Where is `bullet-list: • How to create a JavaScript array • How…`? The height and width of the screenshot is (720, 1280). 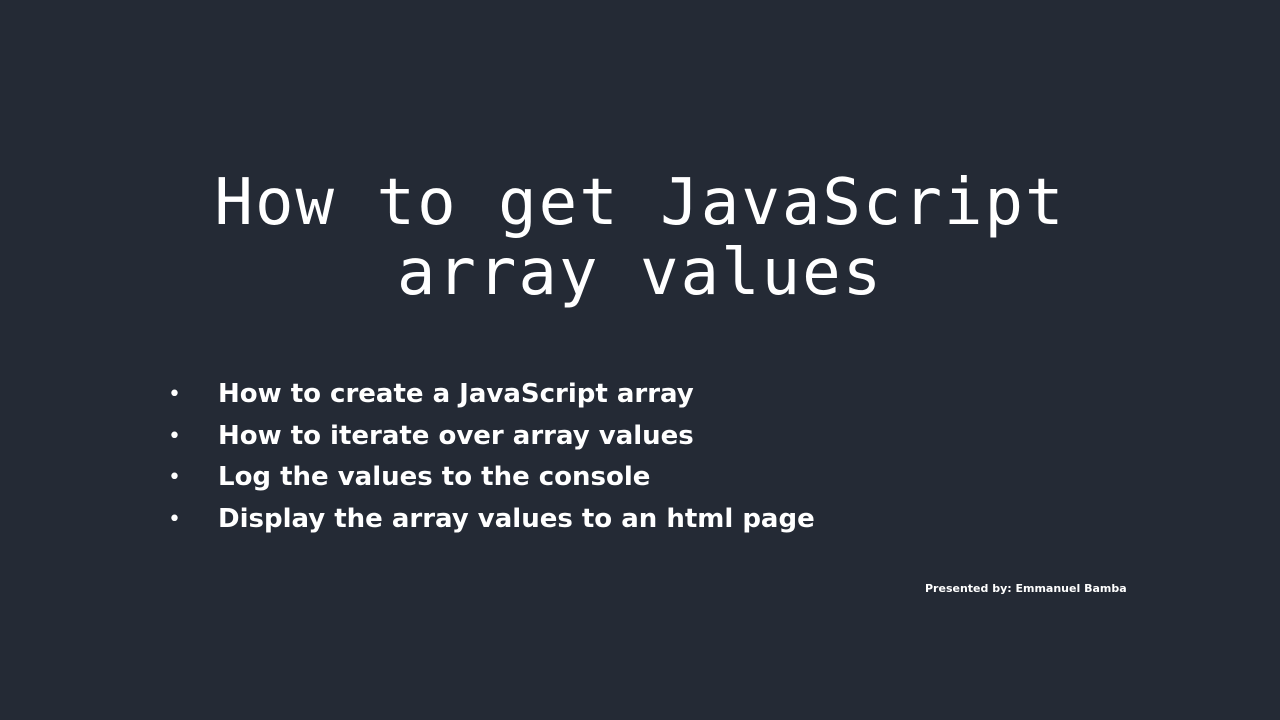
bullet-list: • How to create a JavaScript array • How… is located at coordinates (491, 457).